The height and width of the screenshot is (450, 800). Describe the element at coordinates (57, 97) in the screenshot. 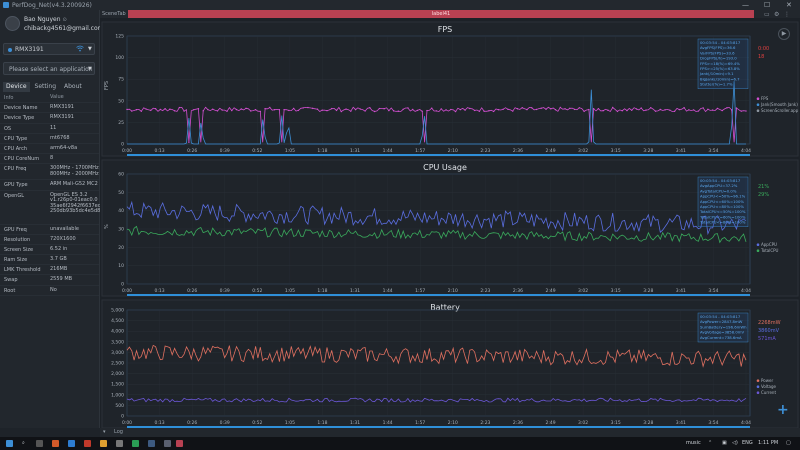

I see `info-header-value: Value` at that location.